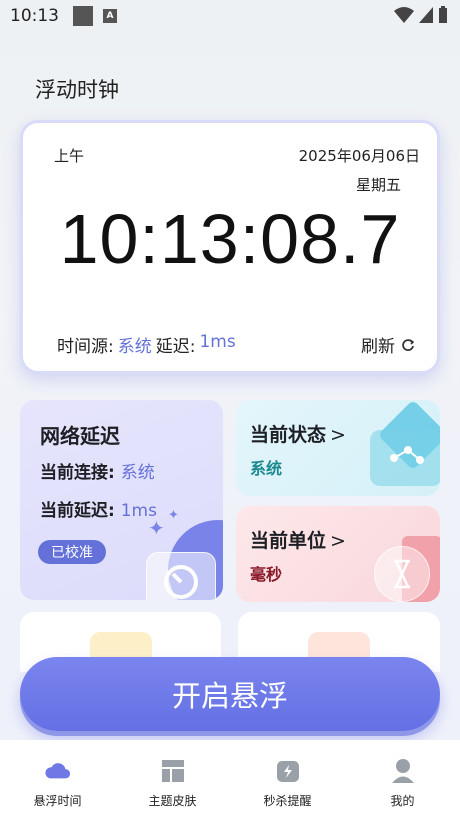 Image resolution: width=460 pixels, height=817 pixels. Describe the element at coordinates (402, 801) in the screenshot. I see `nav-label: 我的` at that location.